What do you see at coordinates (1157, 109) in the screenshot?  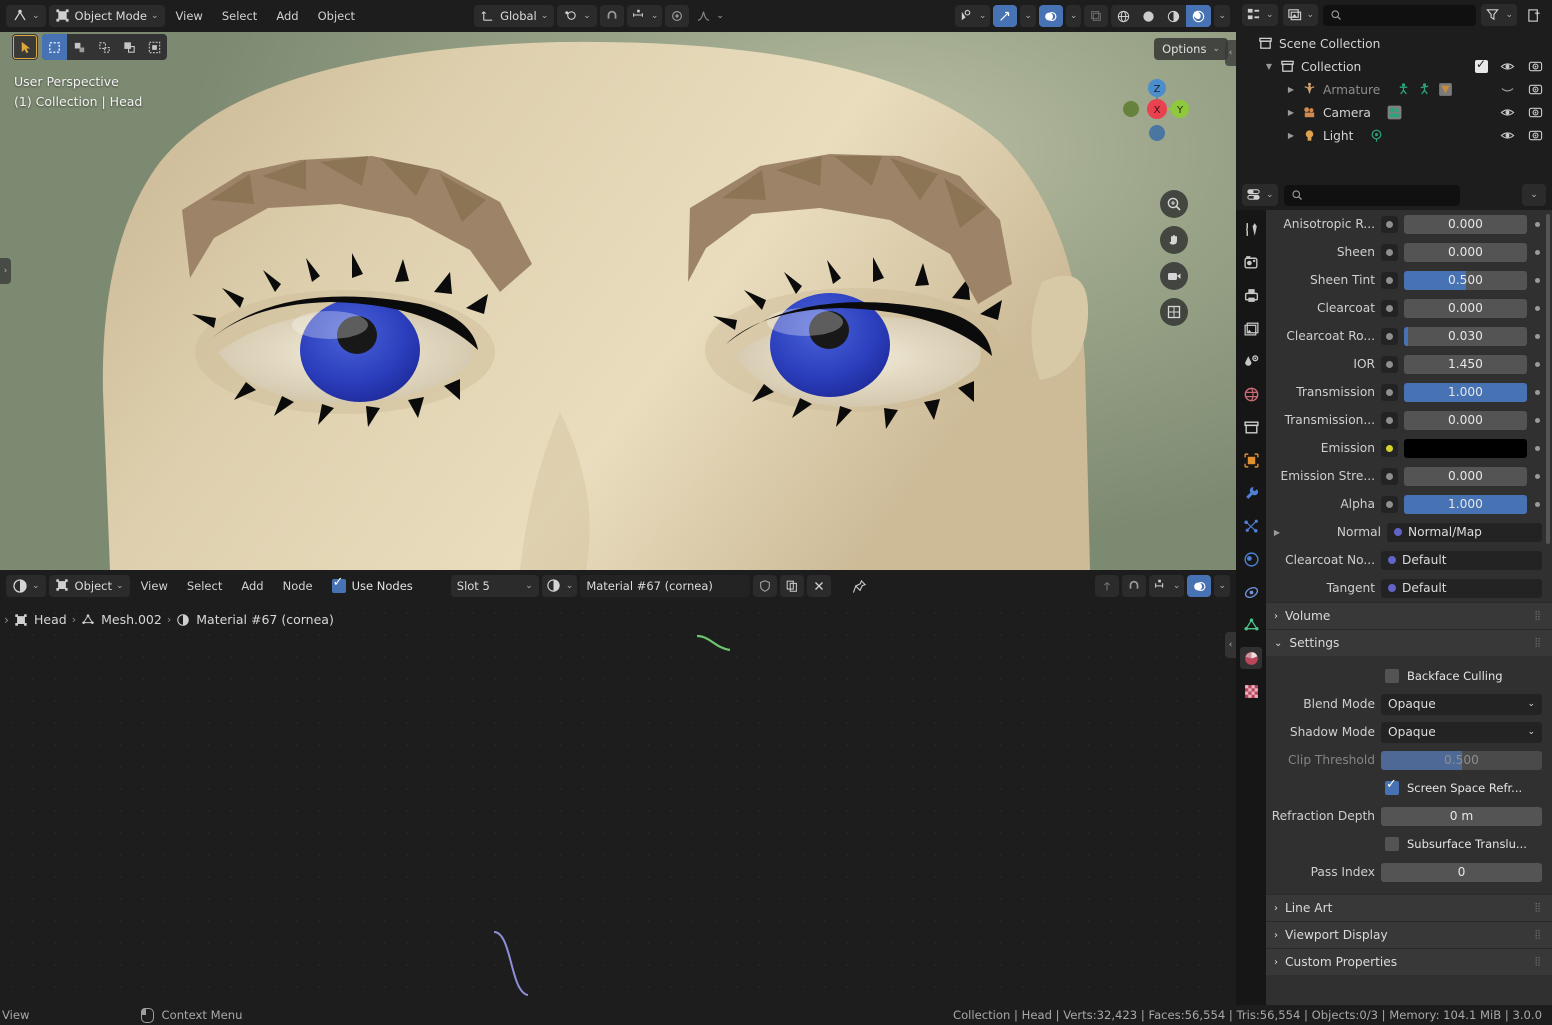 I see `navigation-gizmo: Z Y X` at bounding box center [1157, 109].